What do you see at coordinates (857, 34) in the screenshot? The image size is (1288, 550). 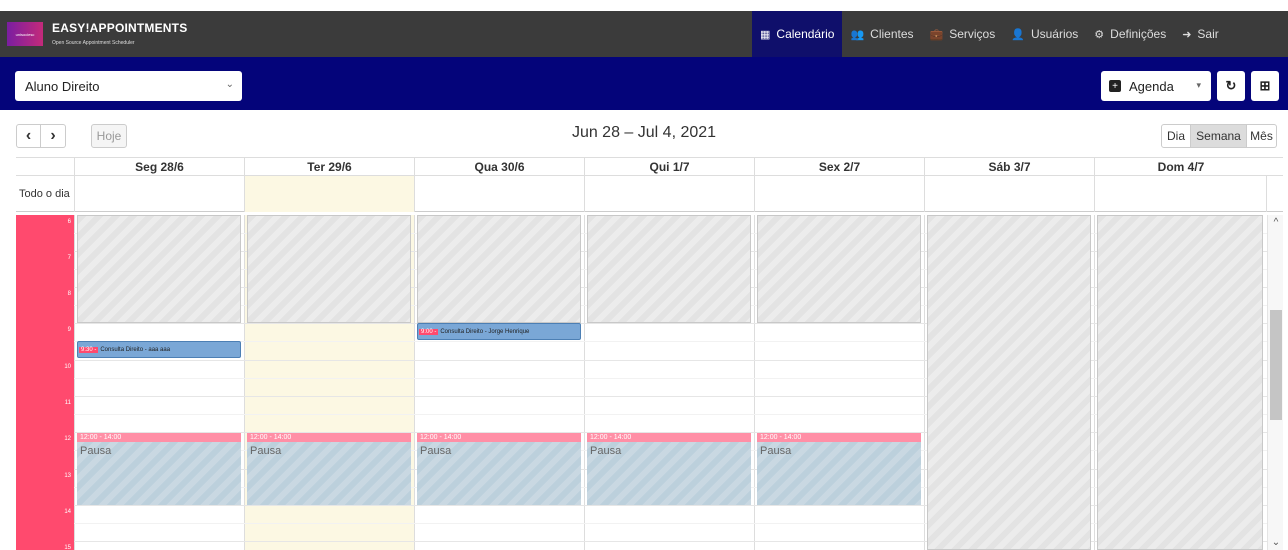 I see `users-icon: 👥` at bounding box center [857, 34].